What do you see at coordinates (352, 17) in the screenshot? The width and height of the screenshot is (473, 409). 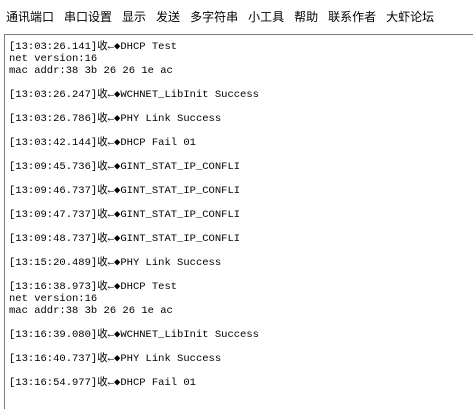 I see `menu-contact-author: 联系作者` at bounding box center [352, 17].